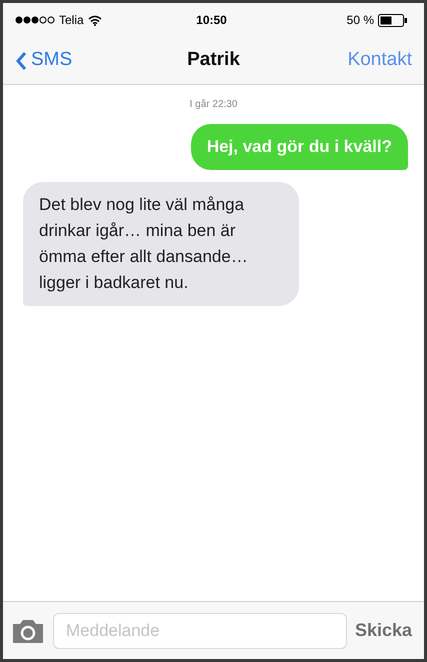 The width and height of the screenshot is (427, 662). Describe the element at coordinates (95, 20) in the screenshot. I see `wifi-icon` at that location.